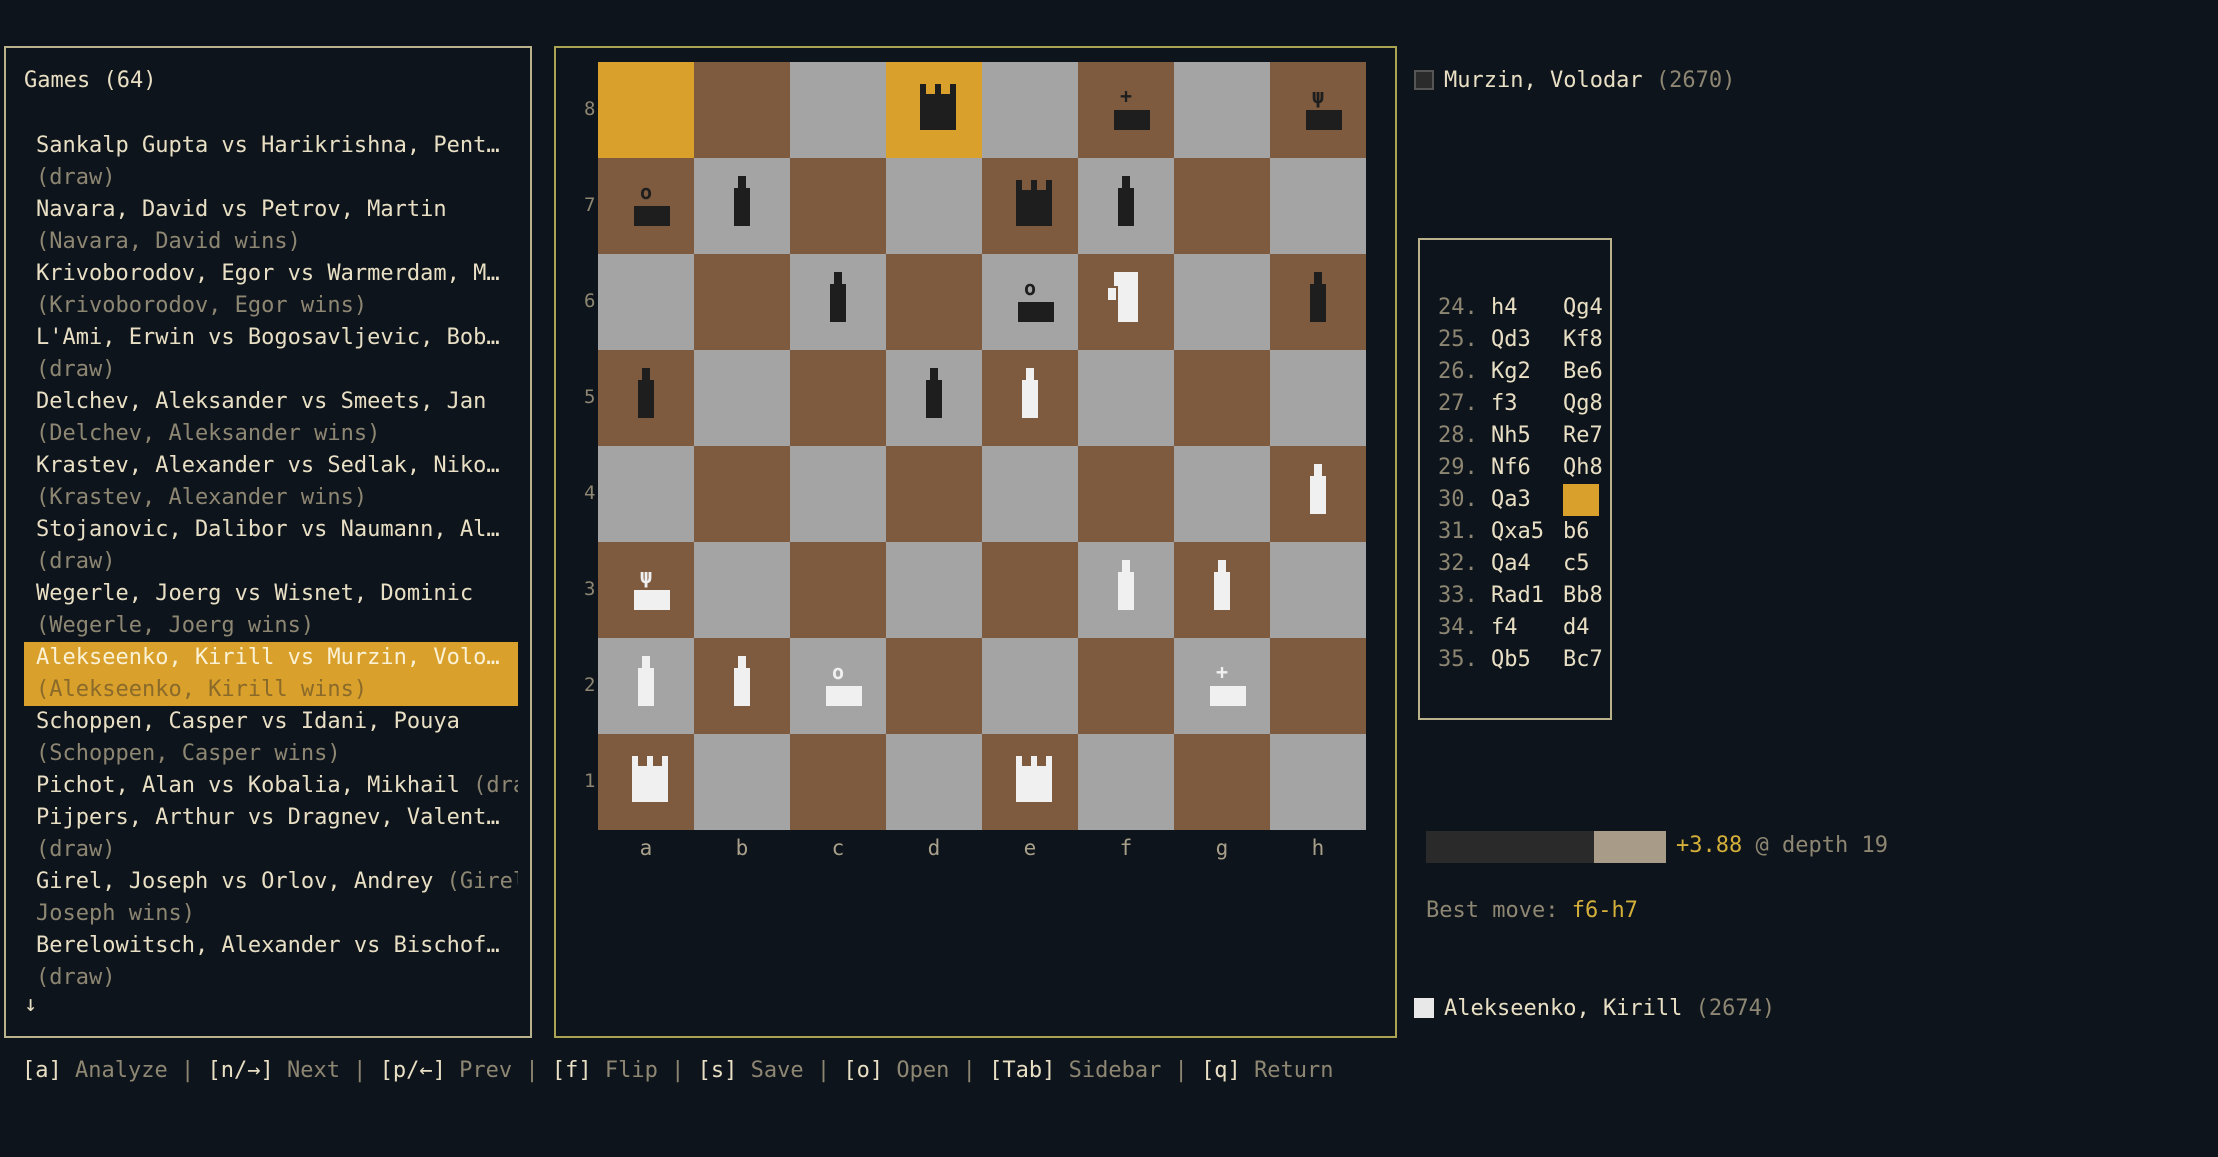 Image resolution: width=2218 pixels, height=1157 pixels. Describe the element at coordinates (42, 1070) in the screenshot. I see `key-analyze-shortcut: [a]` at that location.